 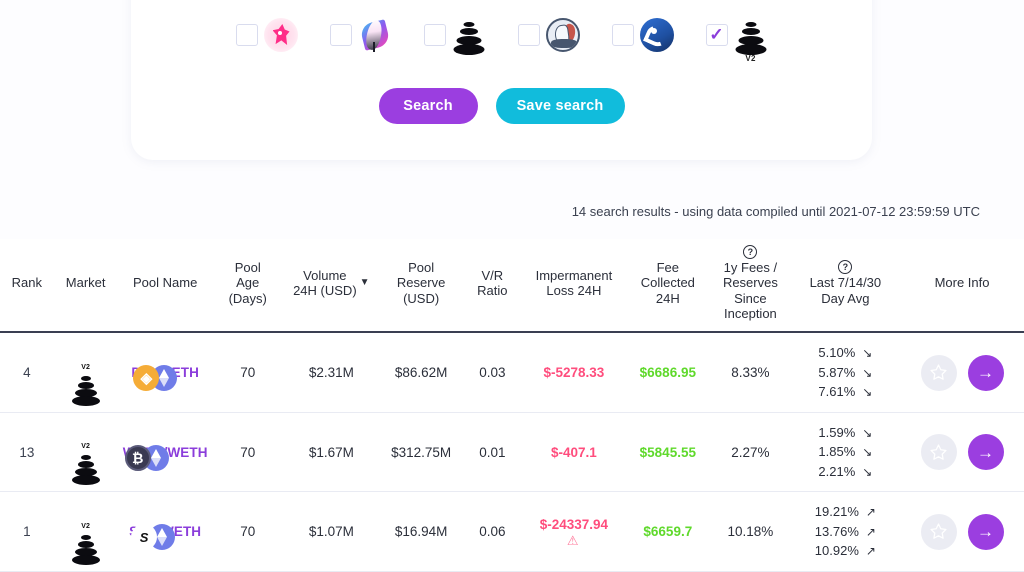 What do you see at coordinates (845, 512) in the screenshot?
I see `avg-7day: 19.21% ↗` at bounding box center [845, 512].